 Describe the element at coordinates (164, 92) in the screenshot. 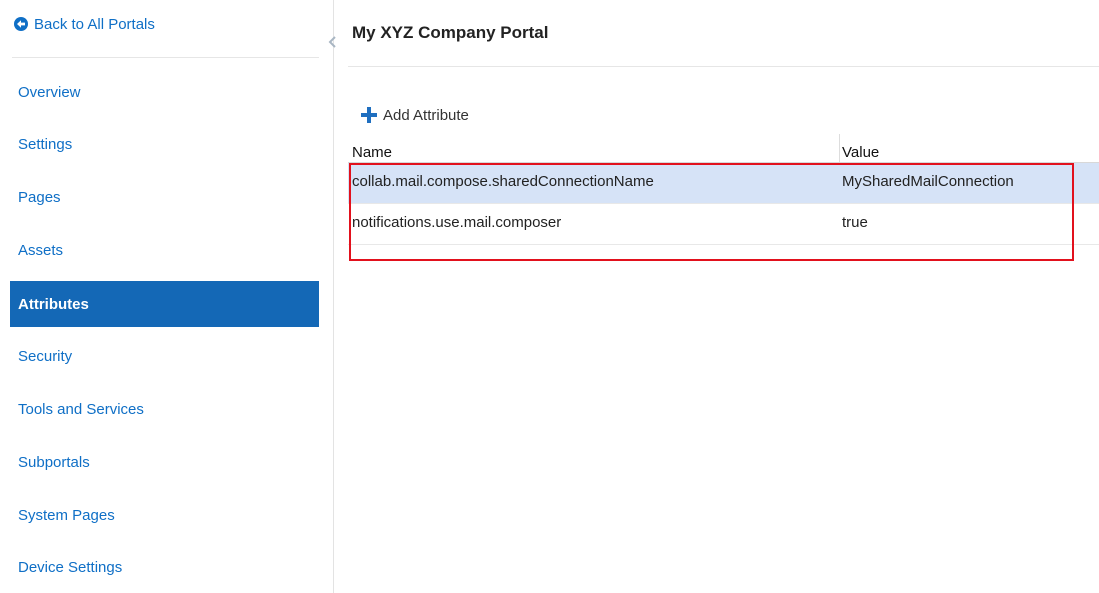

I see `sidebar-item-overview: Overview` at that location.